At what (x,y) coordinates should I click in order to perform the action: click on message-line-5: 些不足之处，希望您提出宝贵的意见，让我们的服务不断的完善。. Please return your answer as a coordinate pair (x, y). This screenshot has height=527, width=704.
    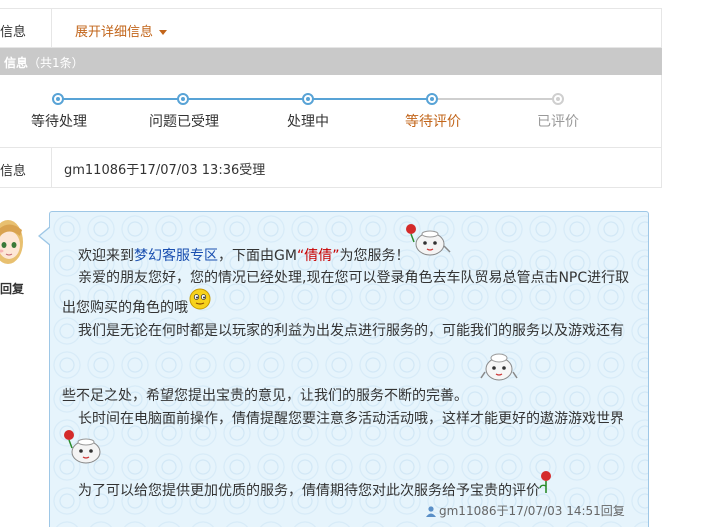
    Looking at the image, I should click on (265, 396).